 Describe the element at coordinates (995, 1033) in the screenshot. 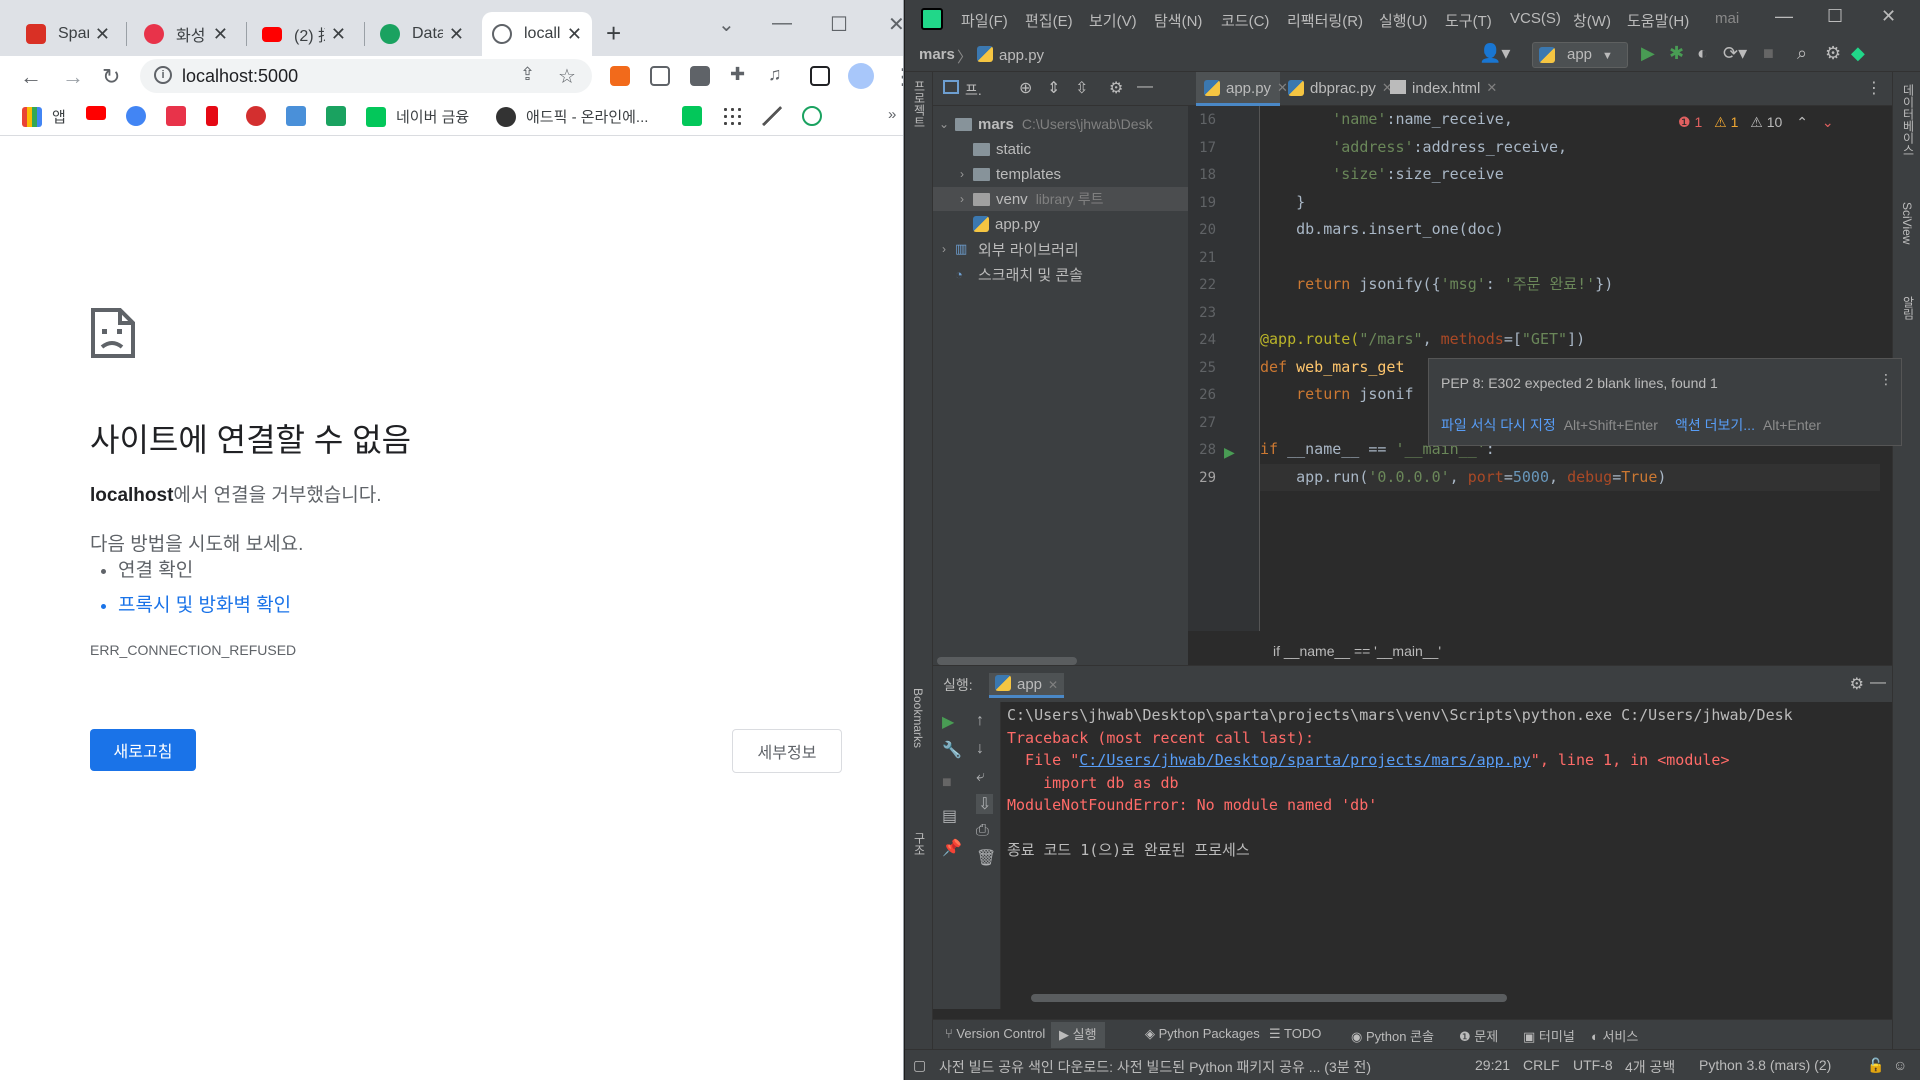

I see `tool-version-control: ⑂ Version Control` at that location.